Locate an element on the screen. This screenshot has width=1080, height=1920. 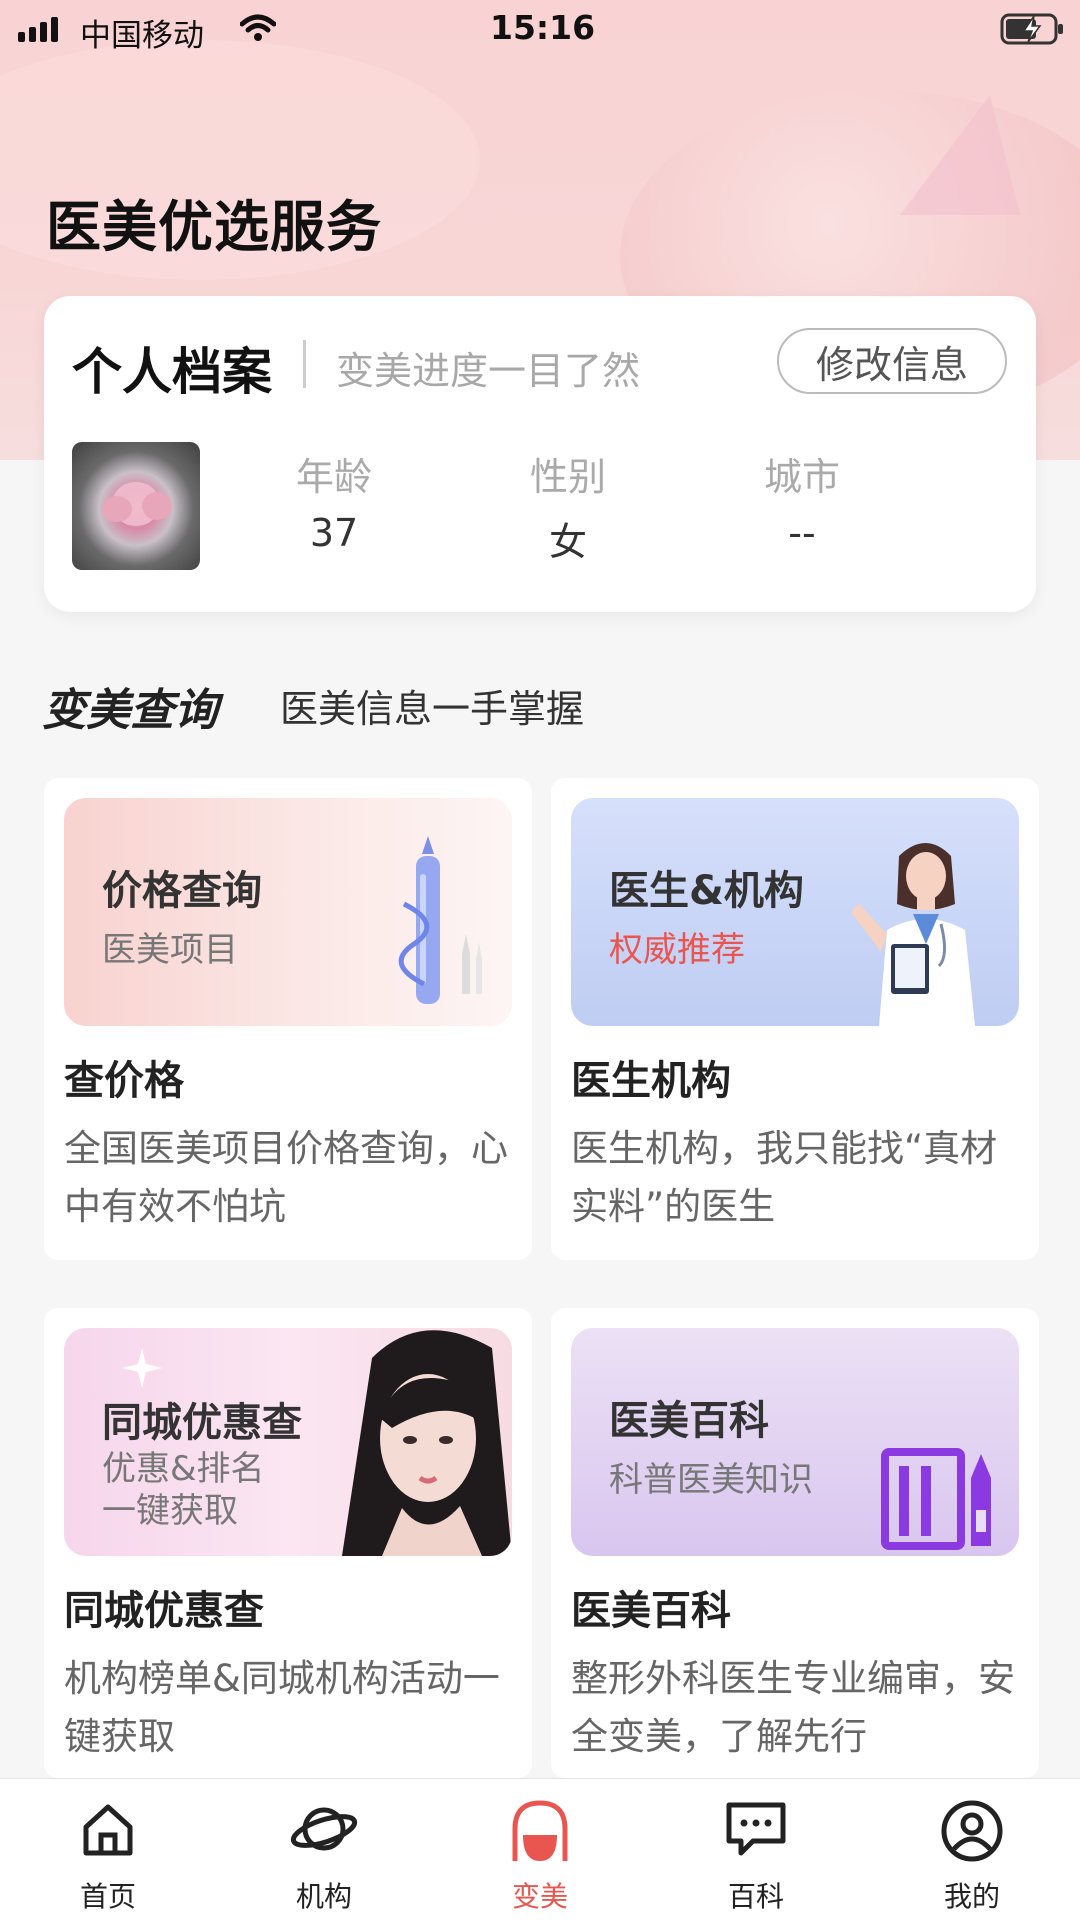
price-banner: 价格查询 医美项目 is located at coordinates (288, 912).